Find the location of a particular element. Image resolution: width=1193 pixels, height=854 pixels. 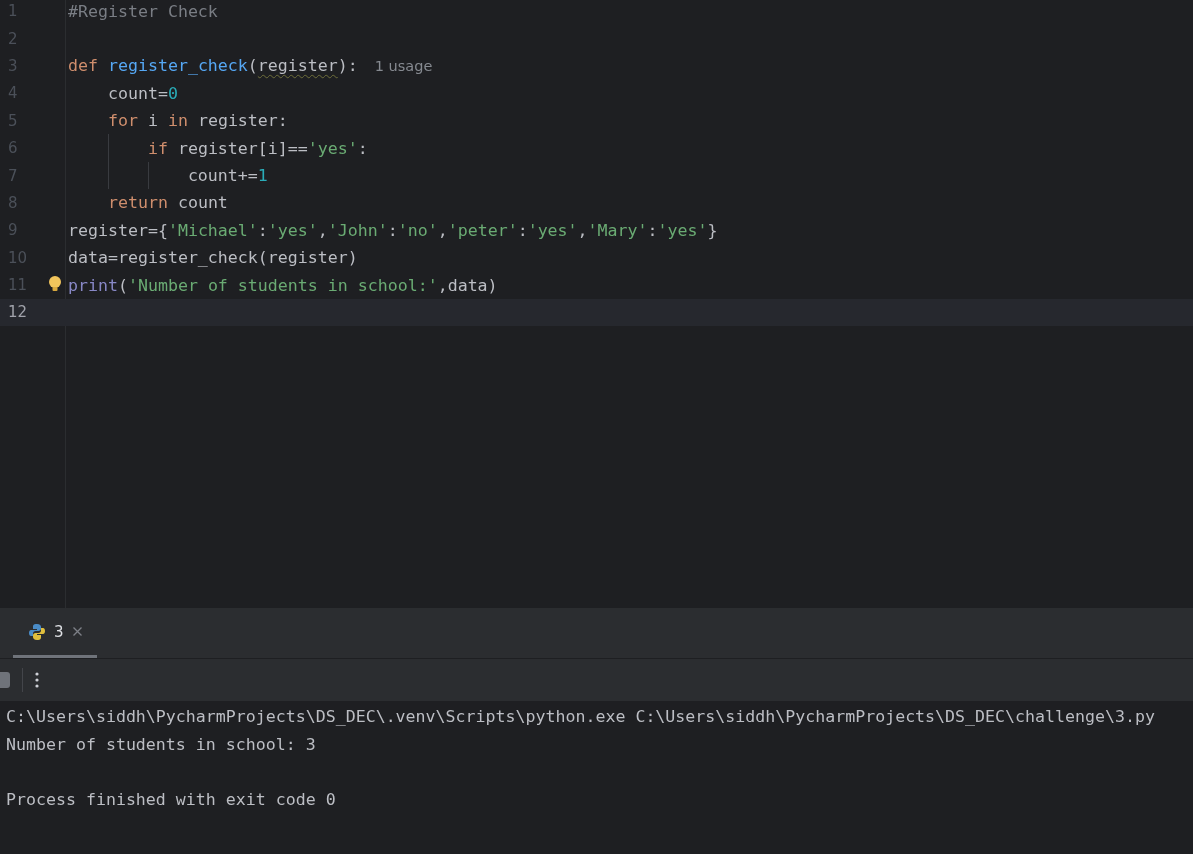

more-options-icon is located at coordinates (37, 680).